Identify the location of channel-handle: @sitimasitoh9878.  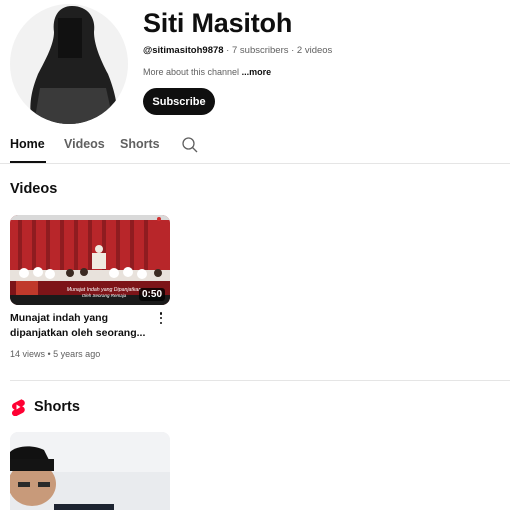
(183, 50).